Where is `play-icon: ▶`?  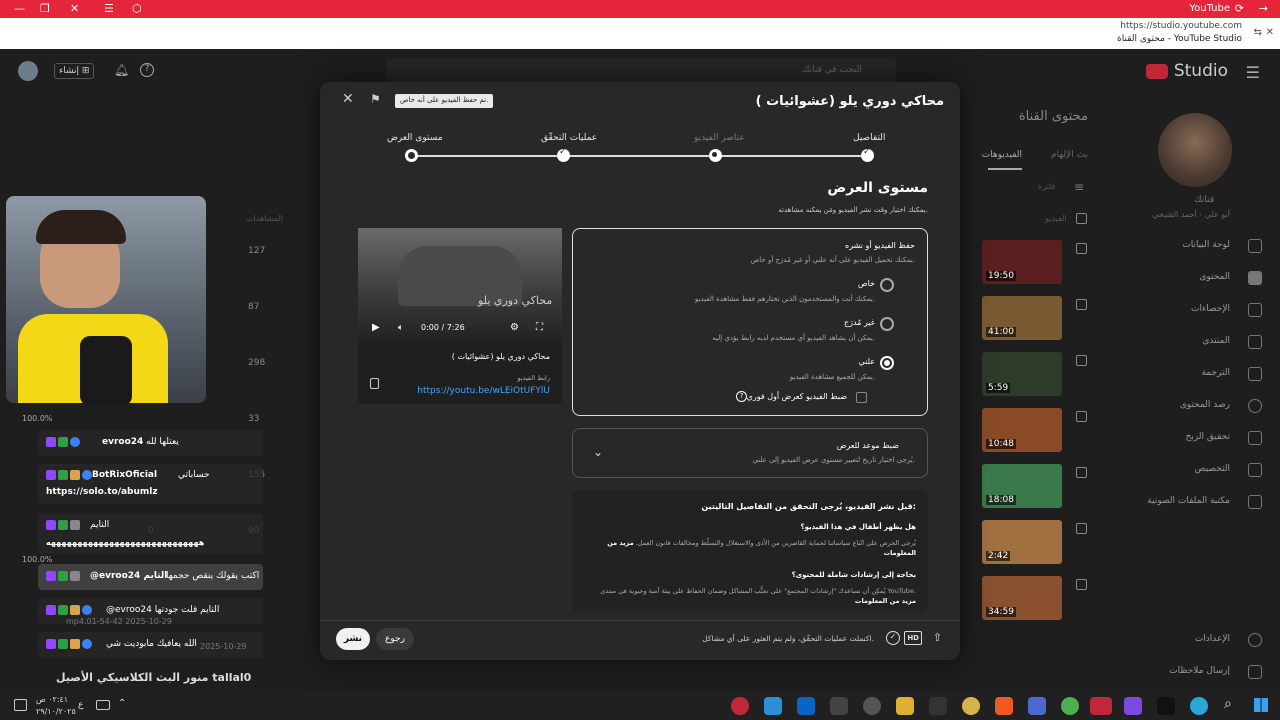
play-icon: ▶ is located at coordinates (376, 327).